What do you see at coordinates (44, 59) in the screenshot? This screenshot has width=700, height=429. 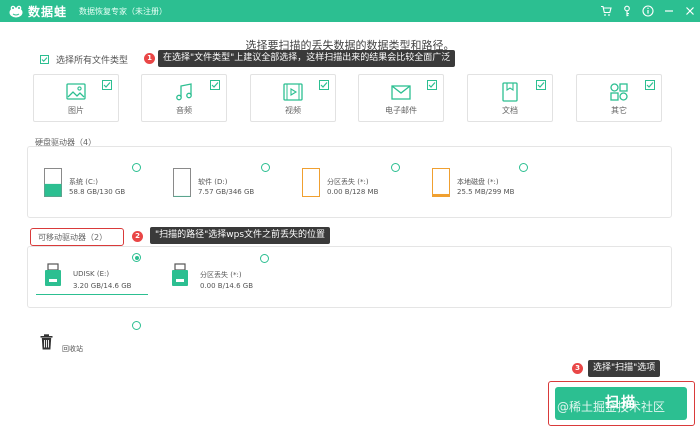 I see `select-all-checkbox` at bounding box center [44, 59].